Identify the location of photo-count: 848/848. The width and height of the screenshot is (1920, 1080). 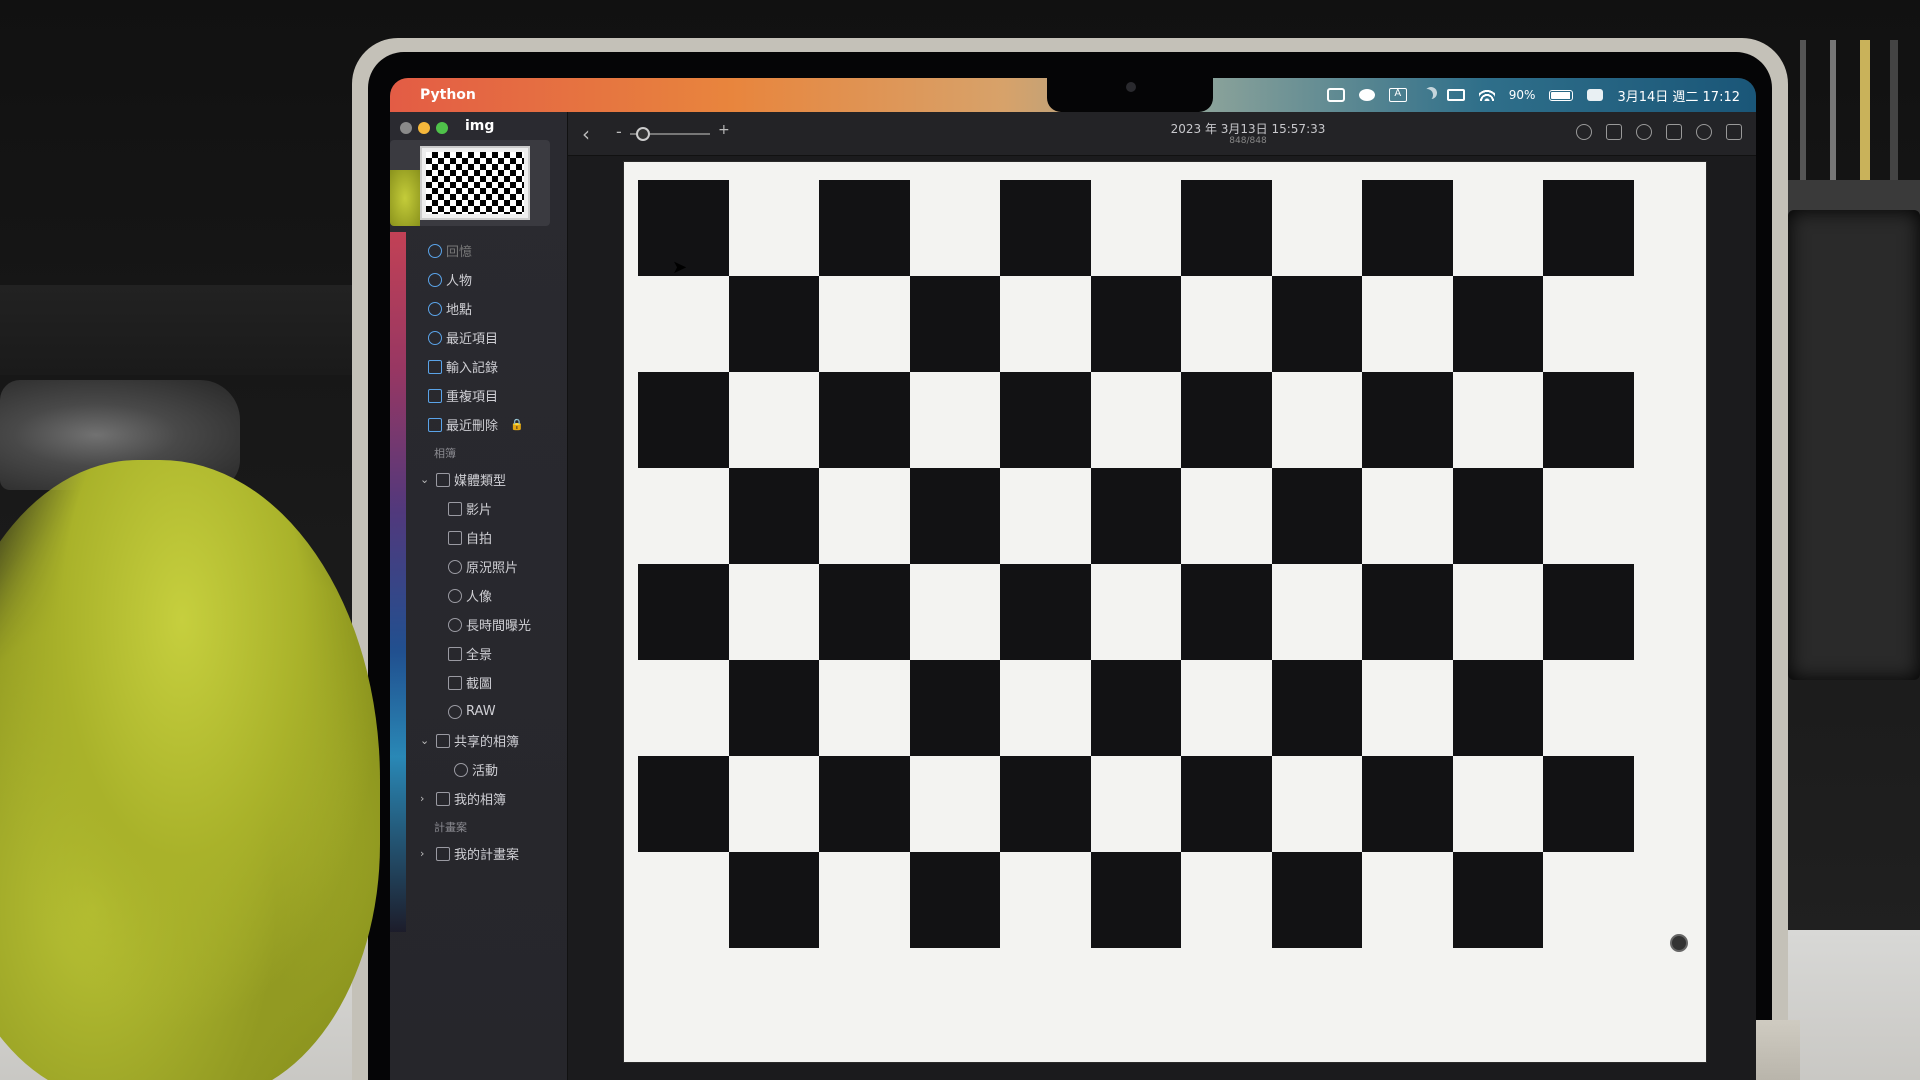
(1248, 141).